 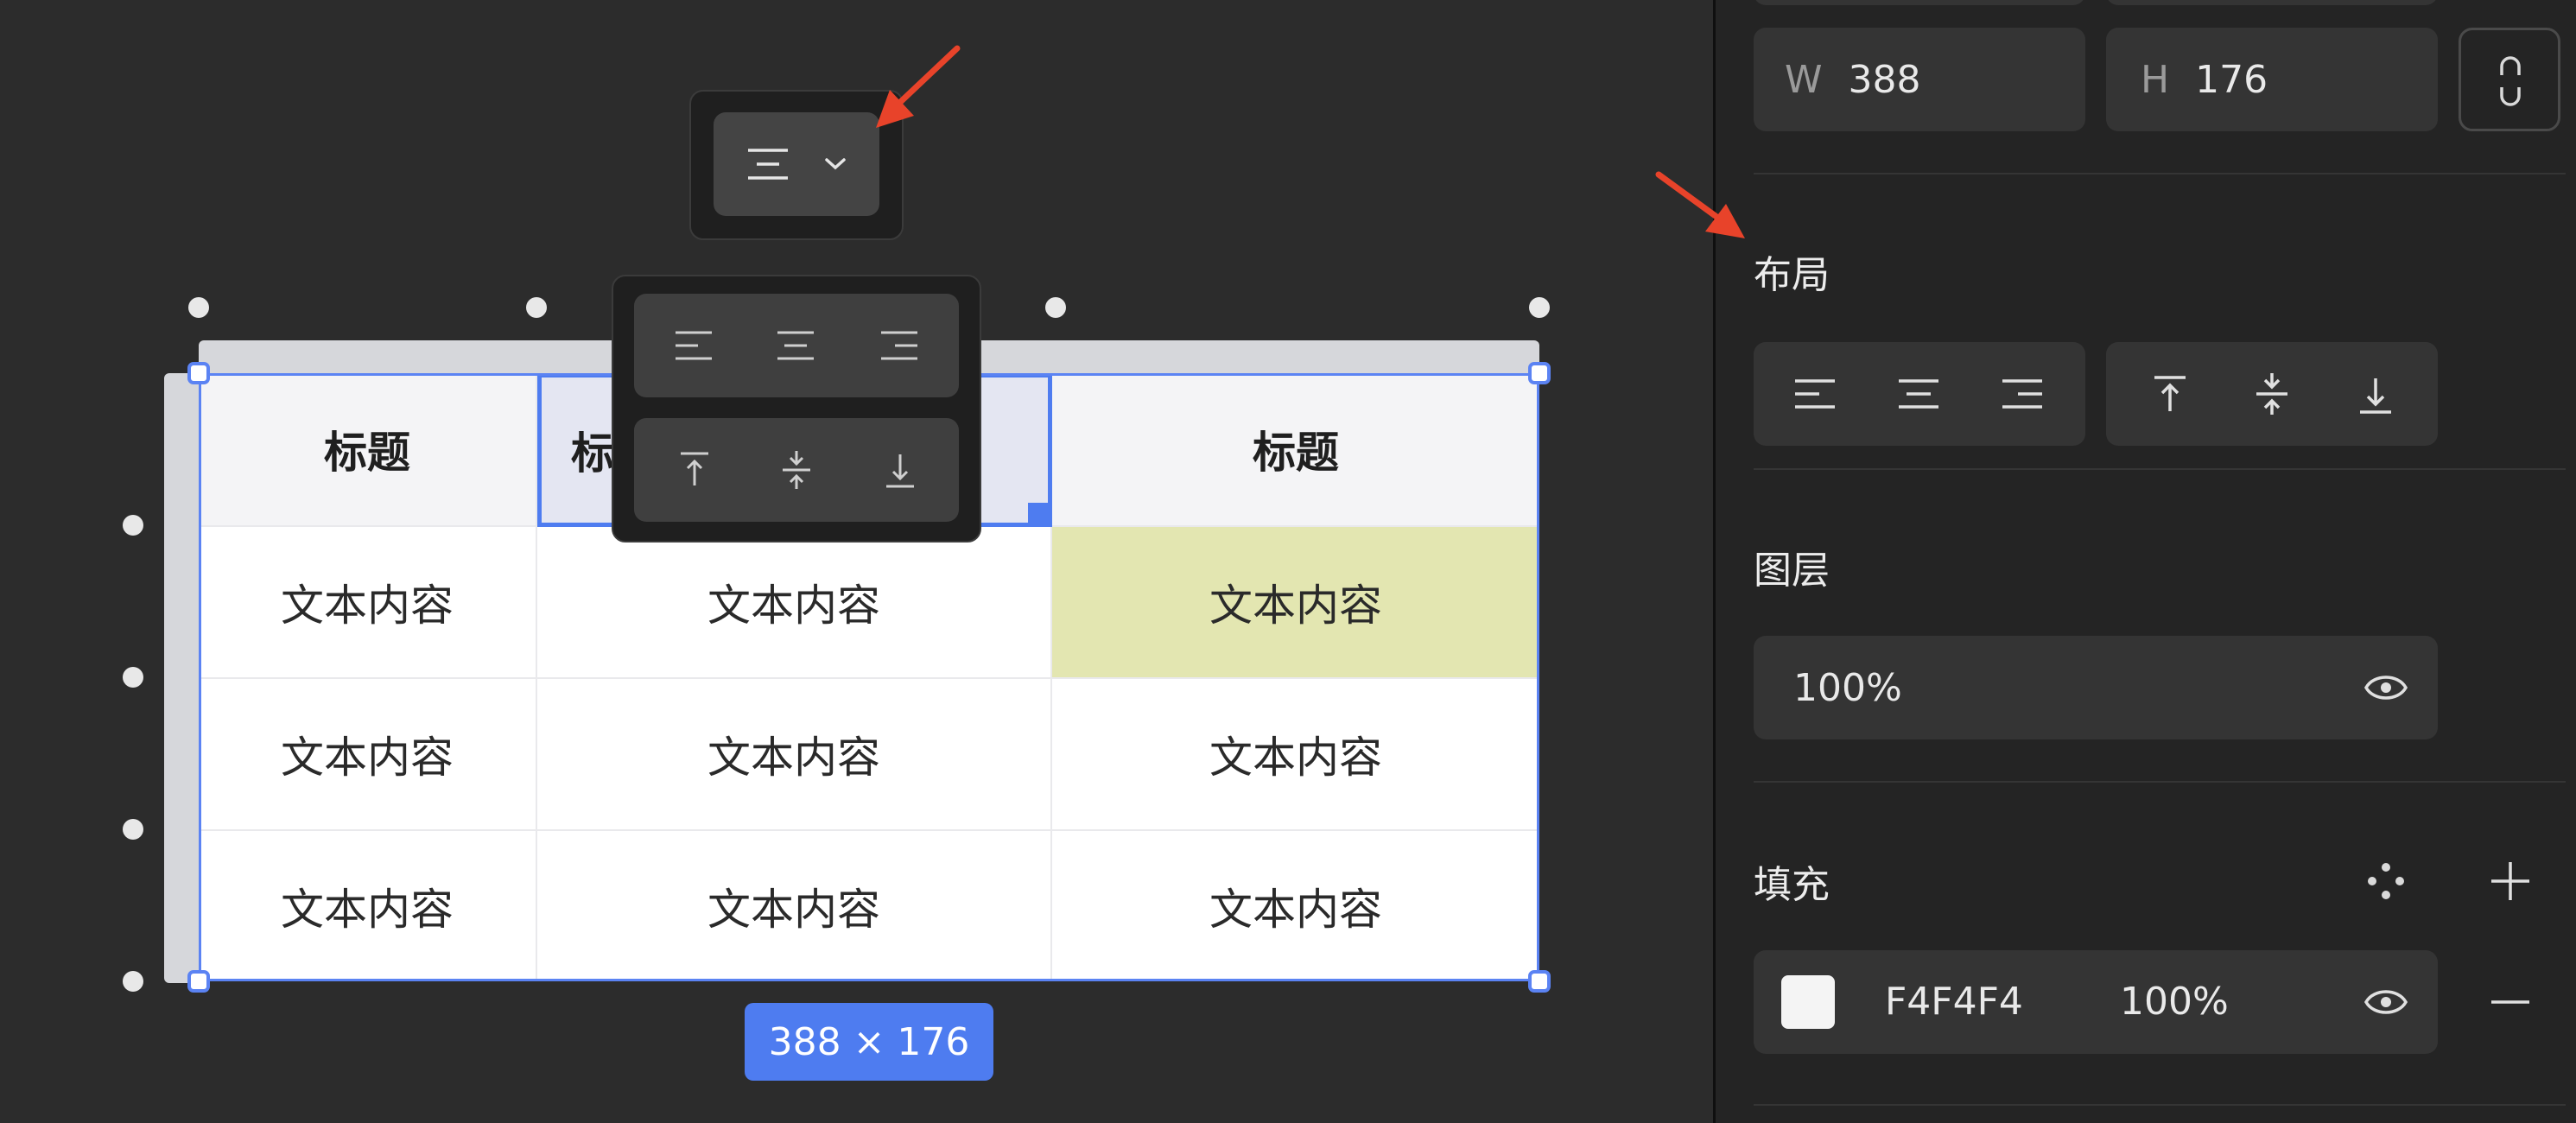 What do you see at coordinates (1792, 275) in the screenshot?
I see `layout-section-title: 布局` at bounding box center [1792, 275].